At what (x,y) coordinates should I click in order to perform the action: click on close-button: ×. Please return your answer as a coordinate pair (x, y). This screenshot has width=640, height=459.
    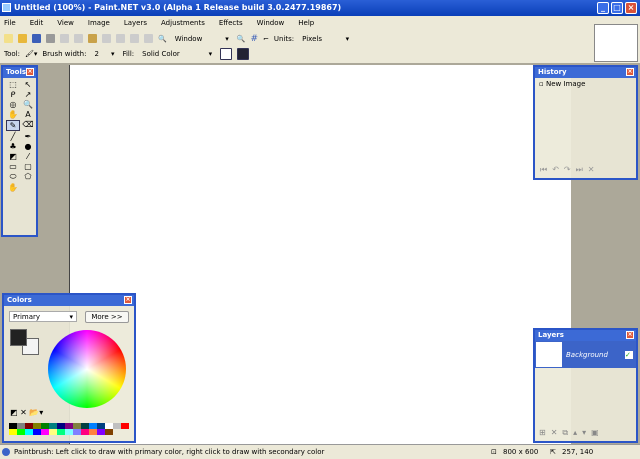
    Looking at the image, I should click on (631, 8).